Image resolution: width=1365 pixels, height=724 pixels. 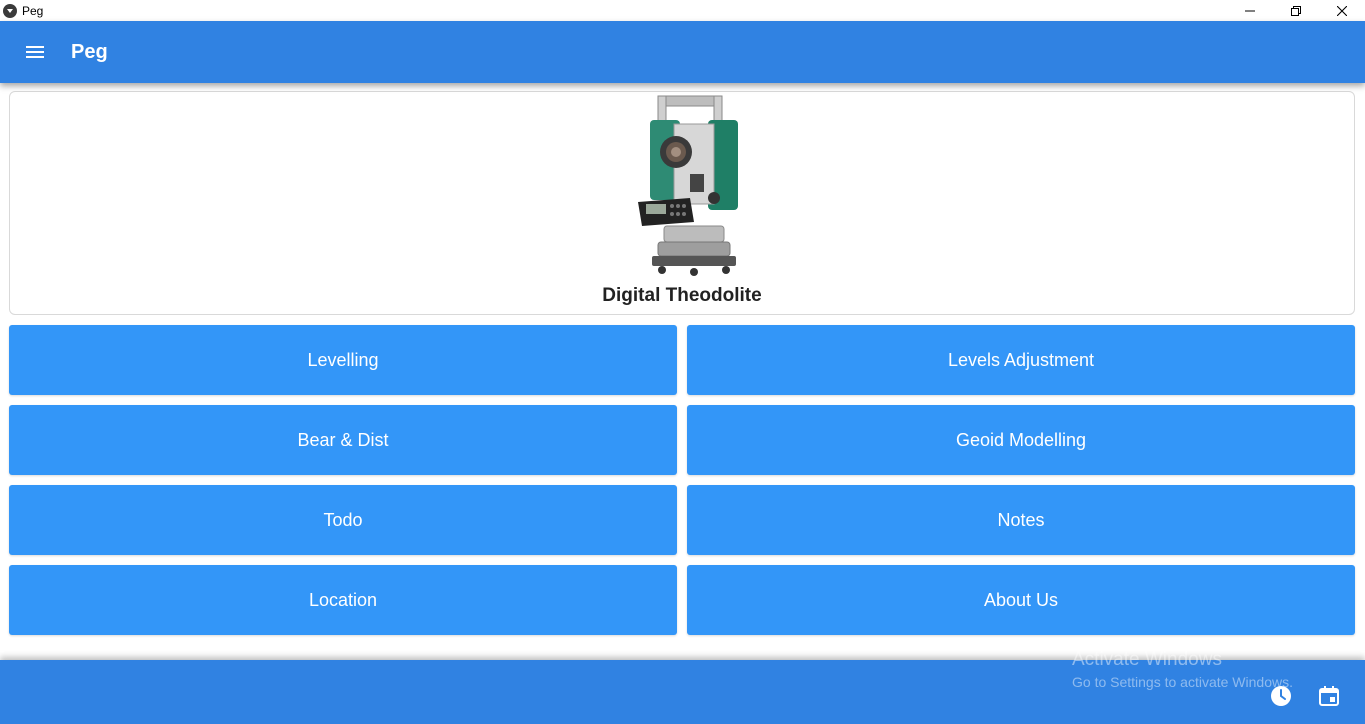 I want to click on window-controls, so click(x=1296, y=10).